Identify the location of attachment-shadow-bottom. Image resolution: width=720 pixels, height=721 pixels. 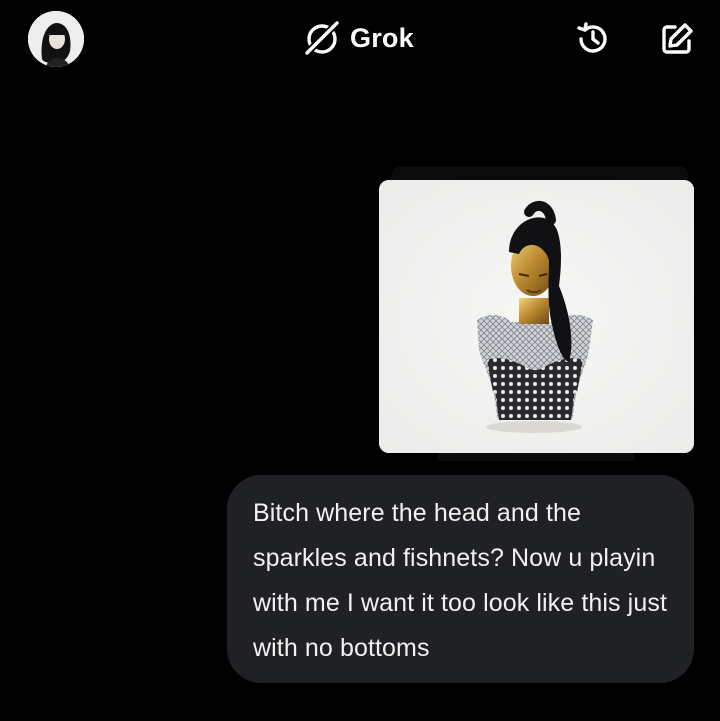
(536, 457).